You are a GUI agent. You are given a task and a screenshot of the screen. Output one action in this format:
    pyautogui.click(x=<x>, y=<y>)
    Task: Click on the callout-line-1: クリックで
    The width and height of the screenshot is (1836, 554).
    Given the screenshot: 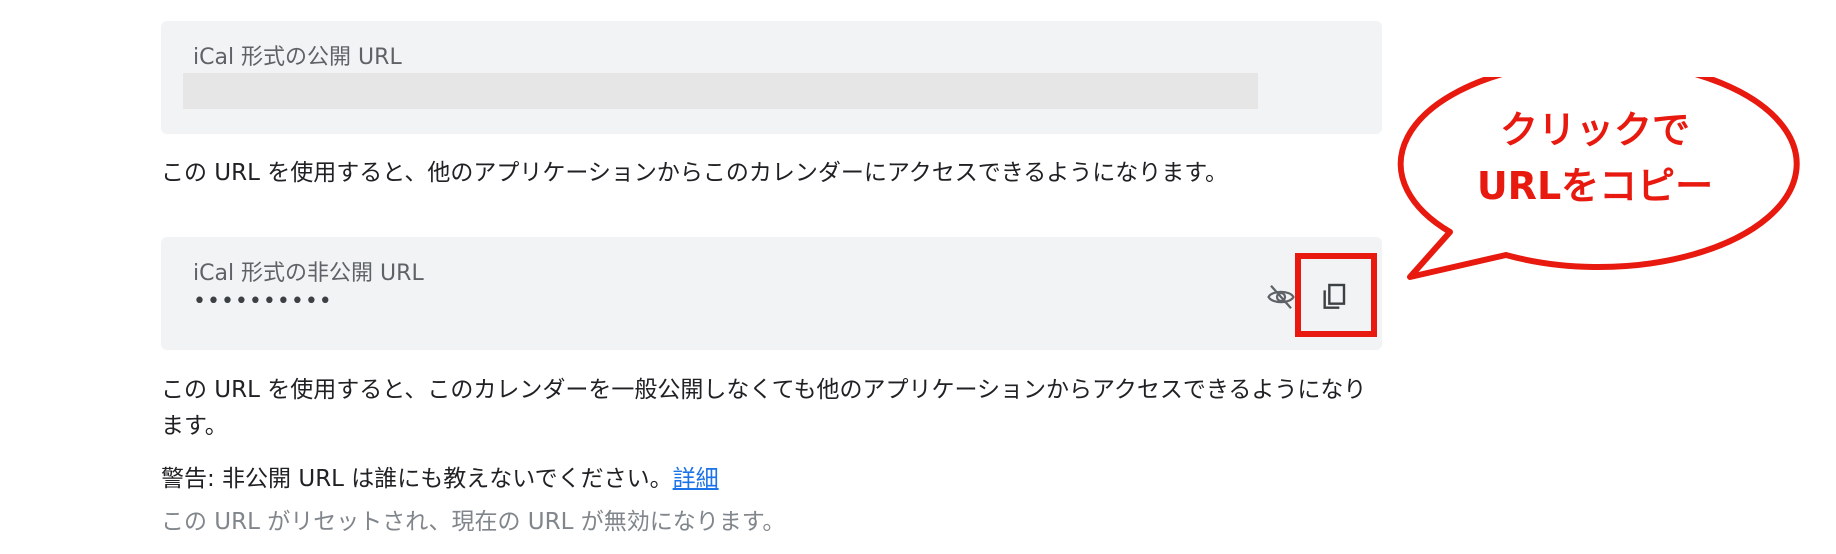 What is the action you would take?
    pyautogui.click(x=1594, y=130)
    